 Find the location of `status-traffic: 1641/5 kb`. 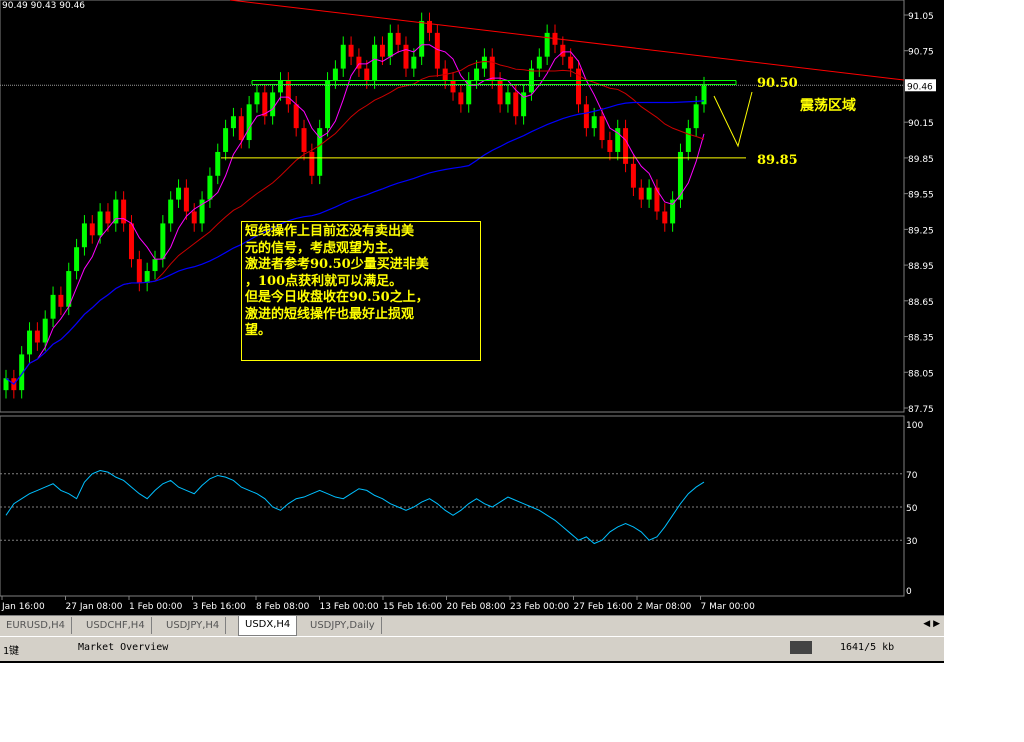

status-traffic: 1641/5 kb is located at coordinates (867, 647).